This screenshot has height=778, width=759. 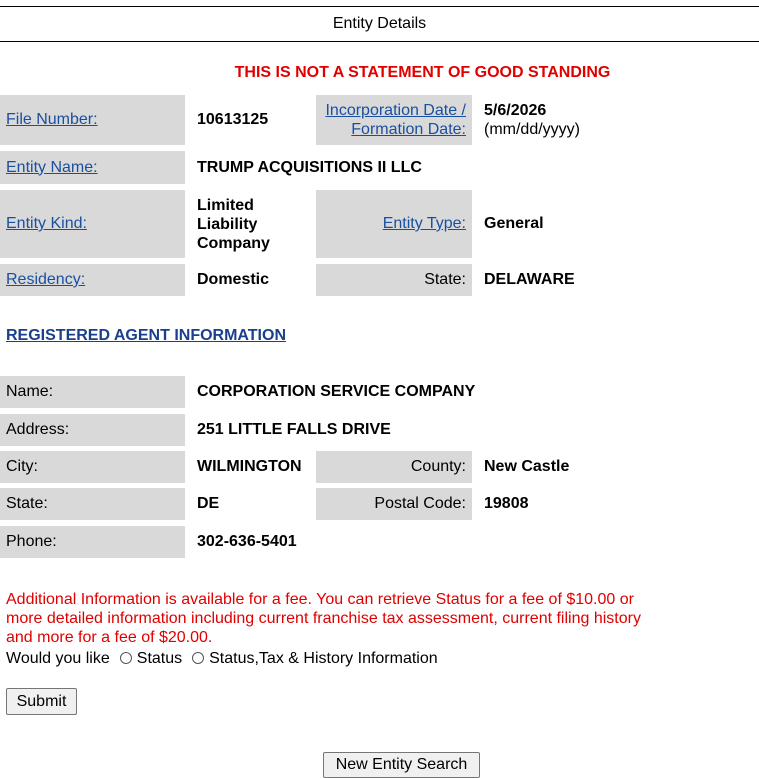 I want to click on agent-city-label: City:, so click(x=92, y=467).